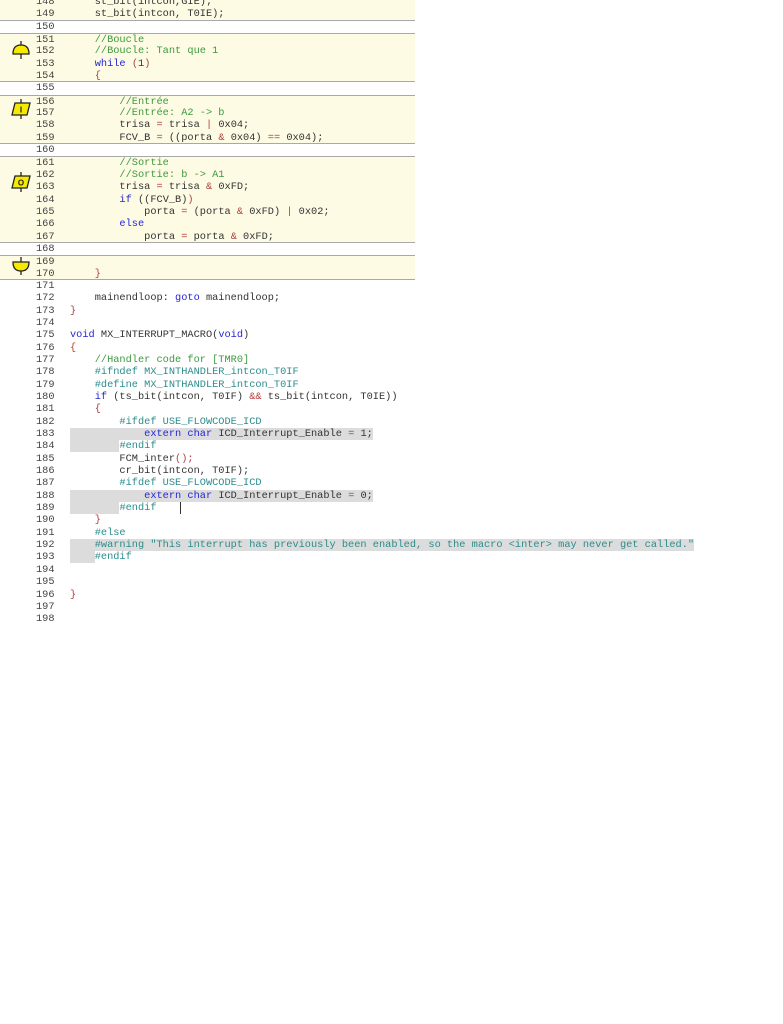 The height and width of the screenshot is (1024, 783). Describe the element at coordinates (45, 199) in the screenshot. I see `line-number: 164` at that location.